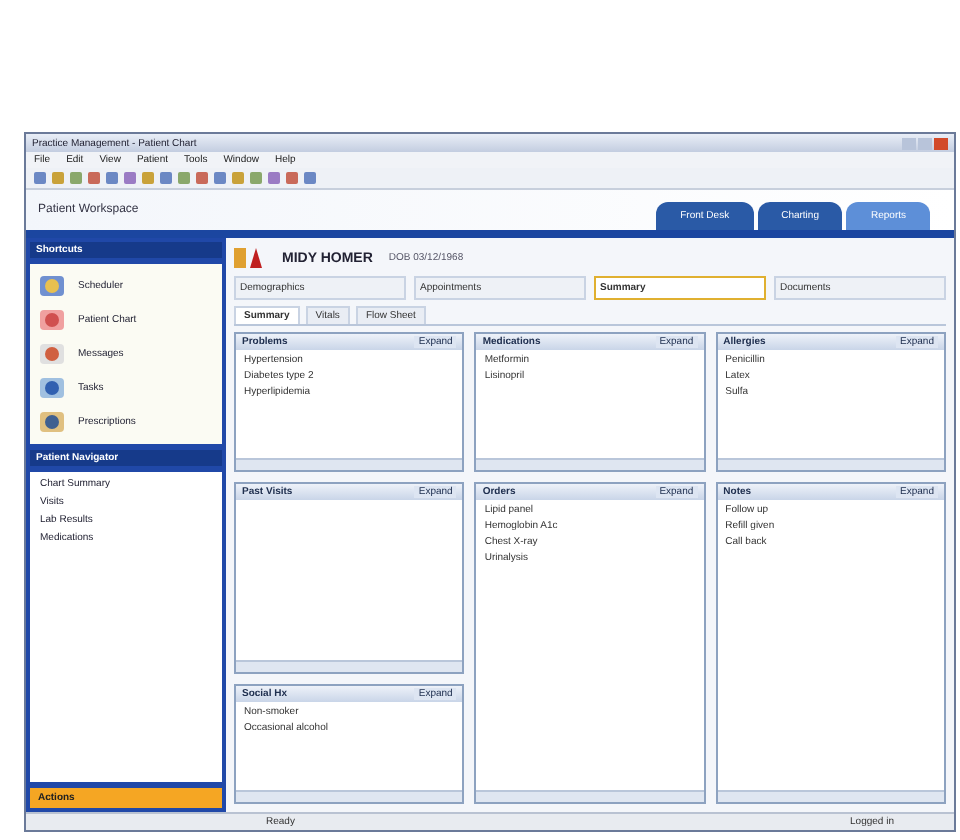  I want to click on minimize-button, so click(909, 143).